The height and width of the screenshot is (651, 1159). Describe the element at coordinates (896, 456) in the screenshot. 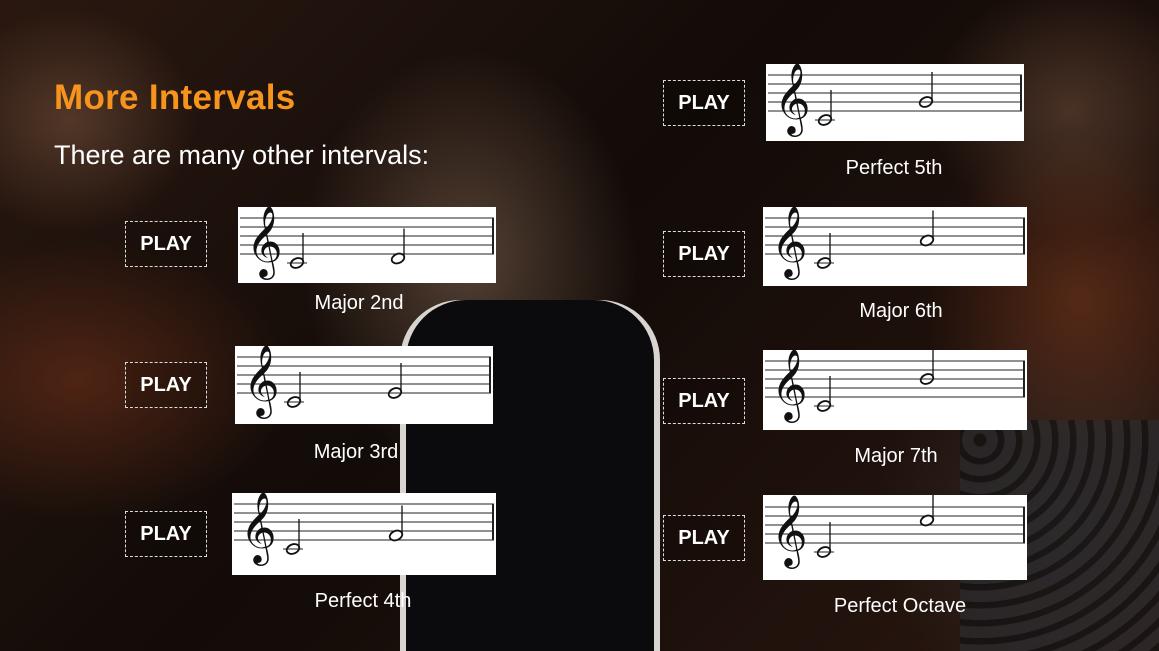

I see `interval-label-major-7th: Major 7th` at that location.